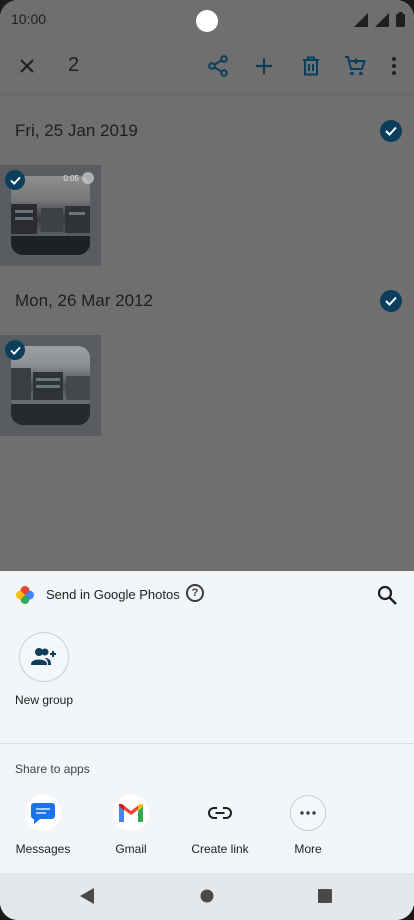 Image resolution: width=414 pixels, height=920 pixels. I want to click on date-header: Fri, 25 Jan 2019, so click(76, 130).